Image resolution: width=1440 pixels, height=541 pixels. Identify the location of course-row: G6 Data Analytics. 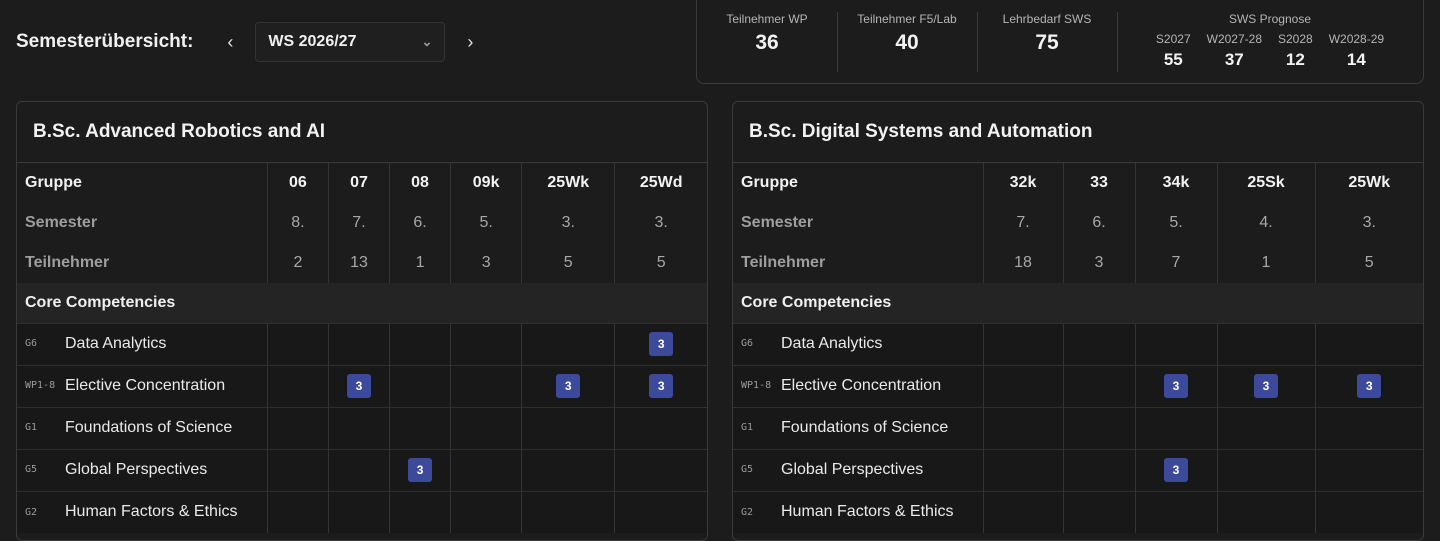
(1078, 343).